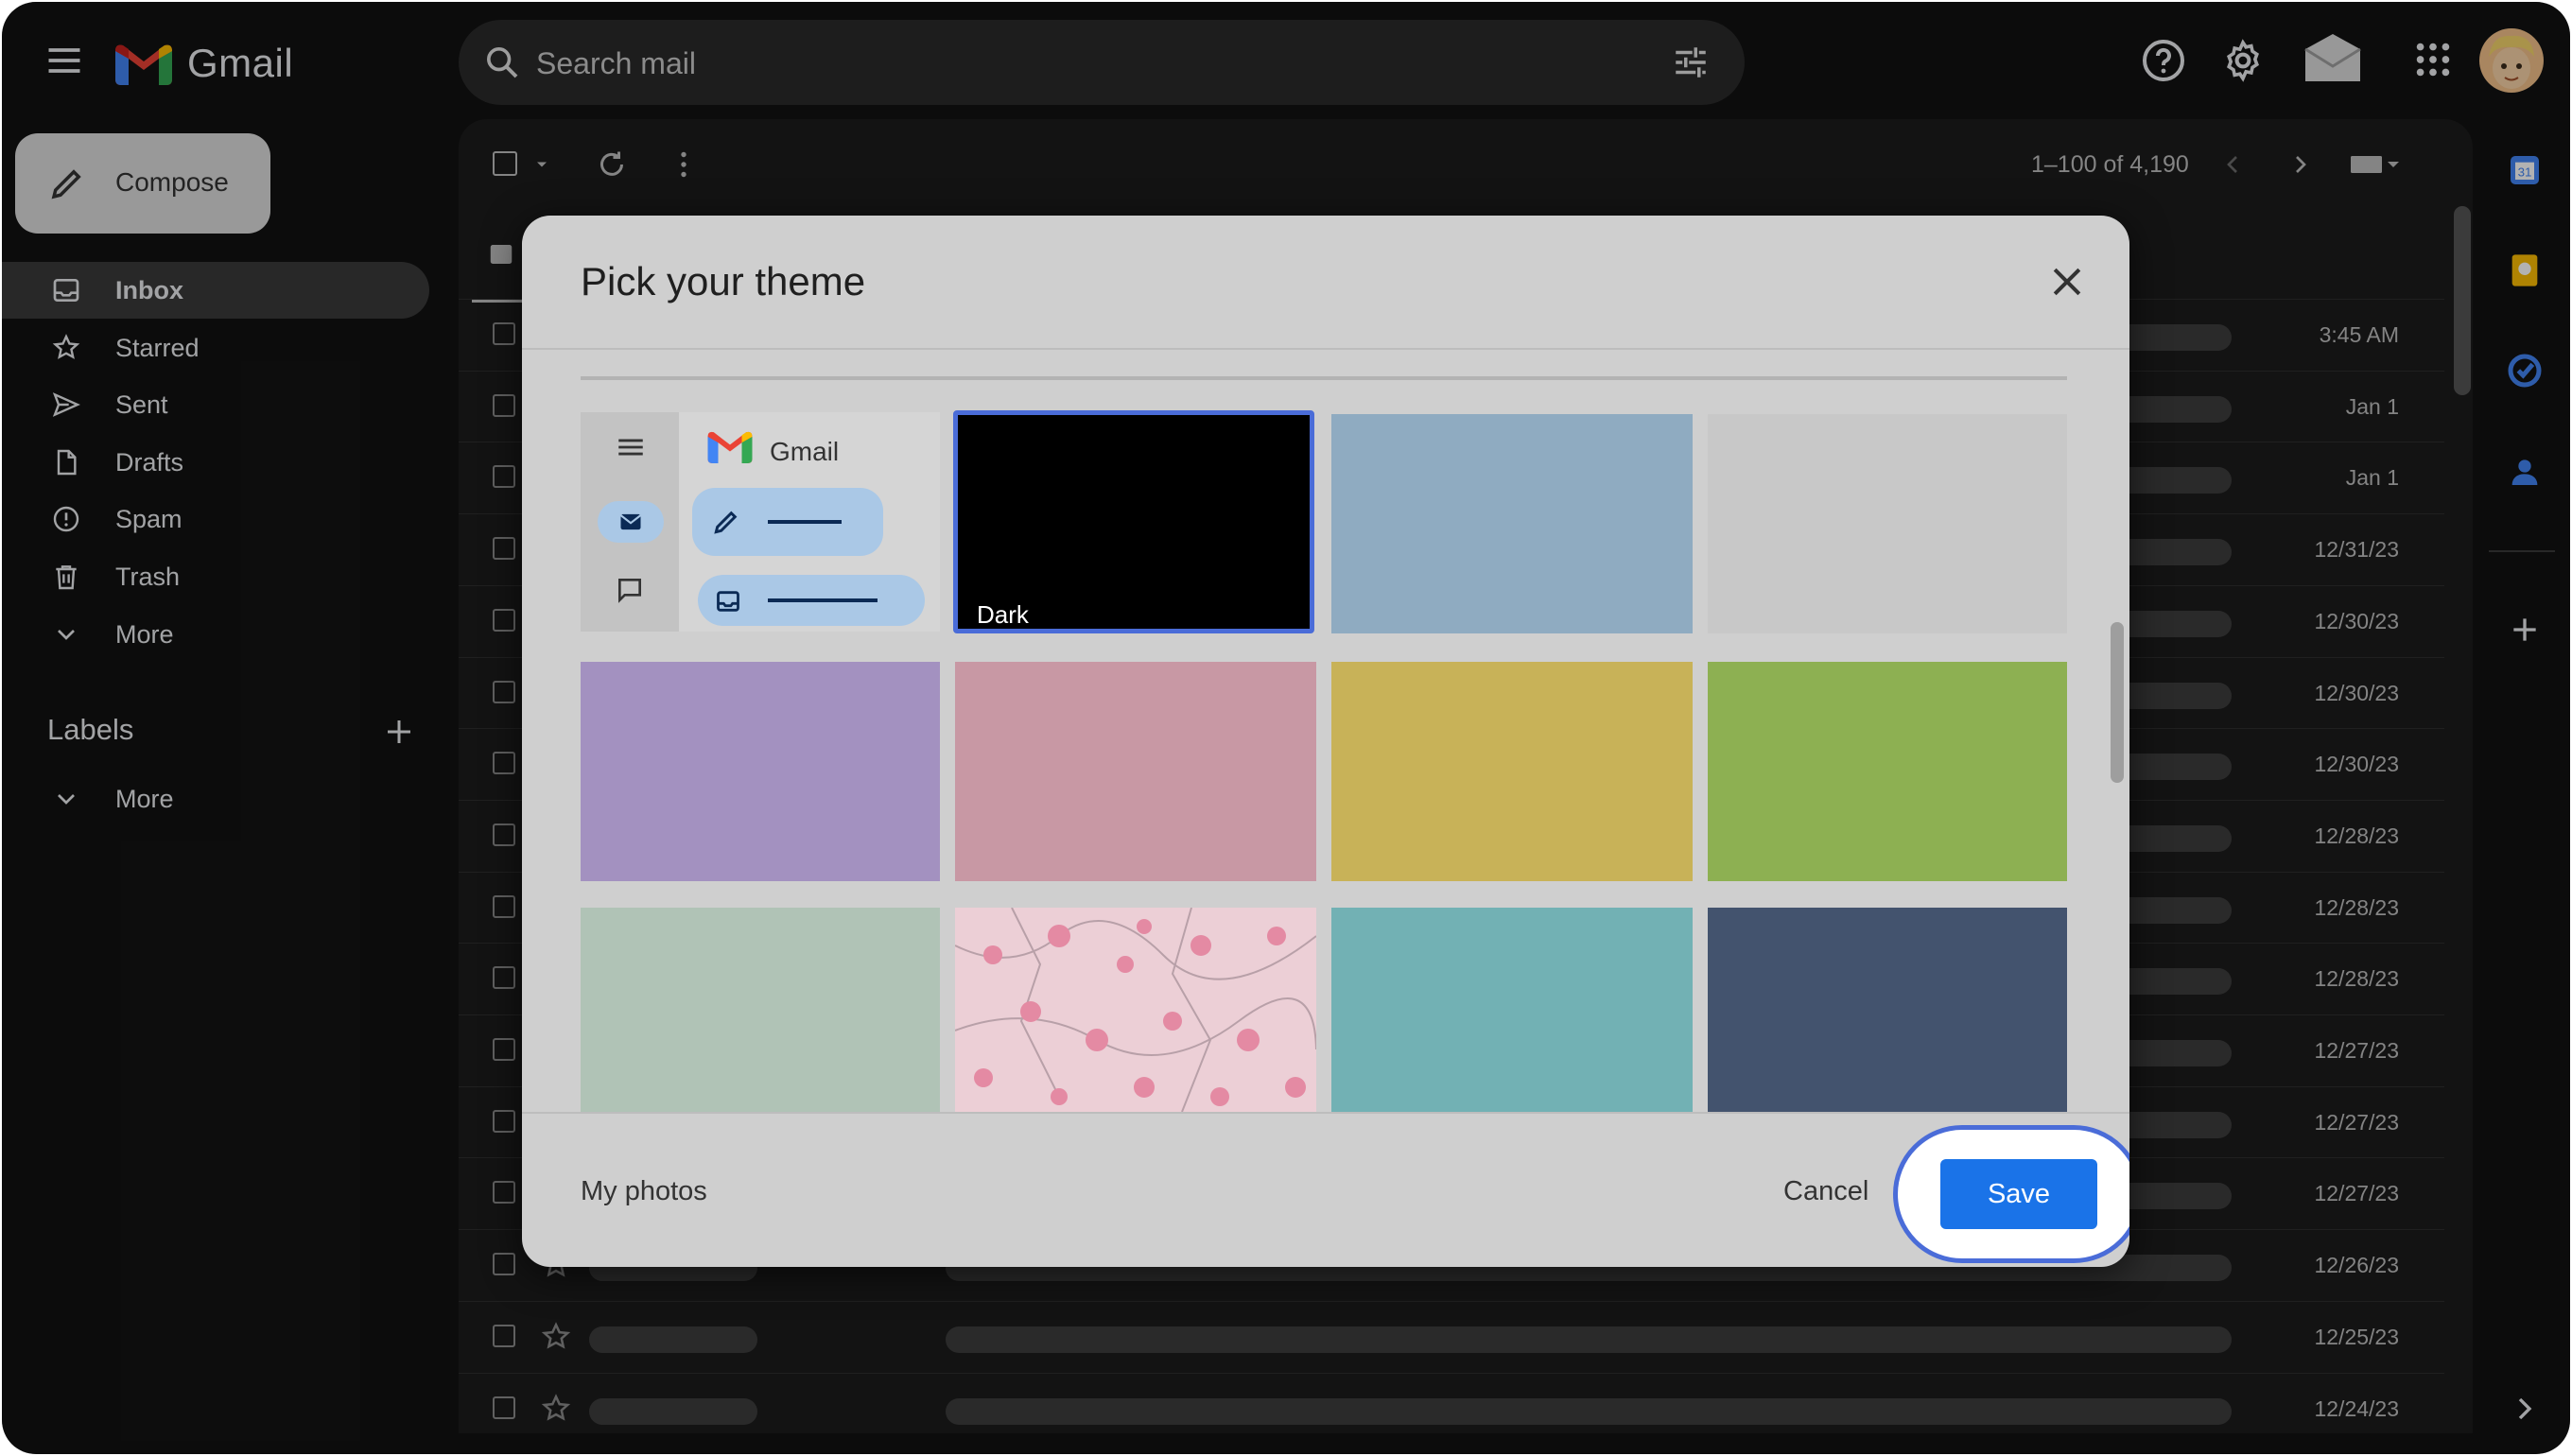 This screenshot has height=1456, width=2572. I want to click on account-avatar, so click(2511, 60).